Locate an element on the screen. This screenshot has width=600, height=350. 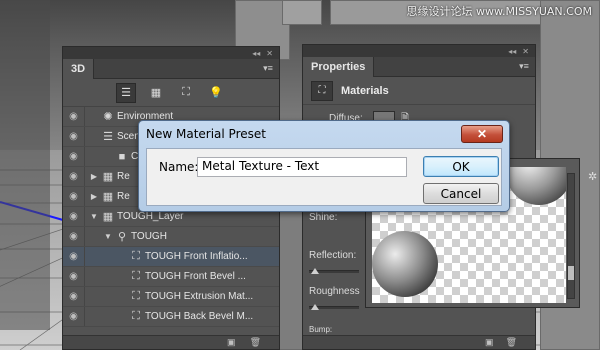
whole-scene-icon: ☰ is located at coordinates (126, 92).